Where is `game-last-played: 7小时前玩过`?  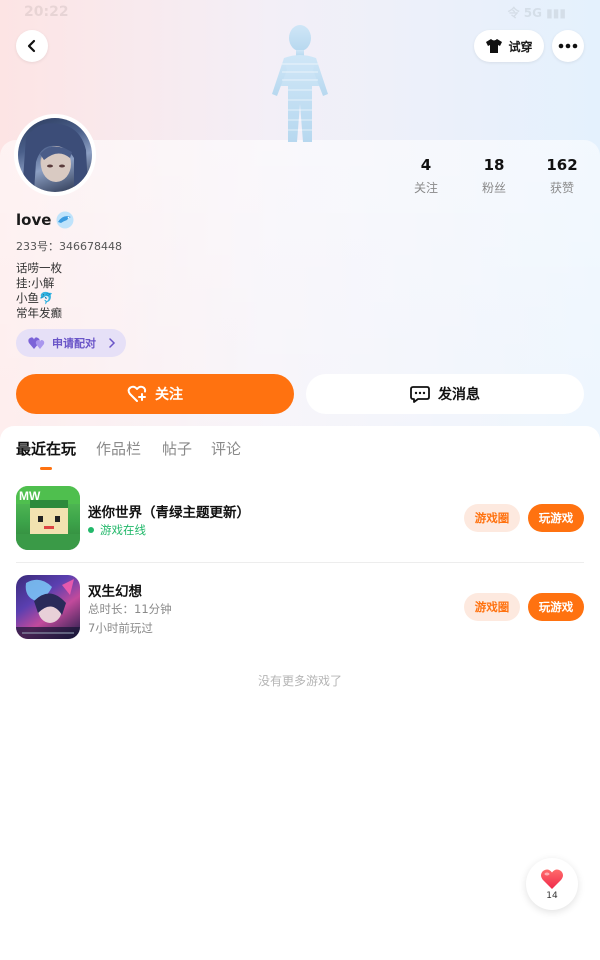
game-last-played: 7小时前玩过 is located at coordinates (120, 628).